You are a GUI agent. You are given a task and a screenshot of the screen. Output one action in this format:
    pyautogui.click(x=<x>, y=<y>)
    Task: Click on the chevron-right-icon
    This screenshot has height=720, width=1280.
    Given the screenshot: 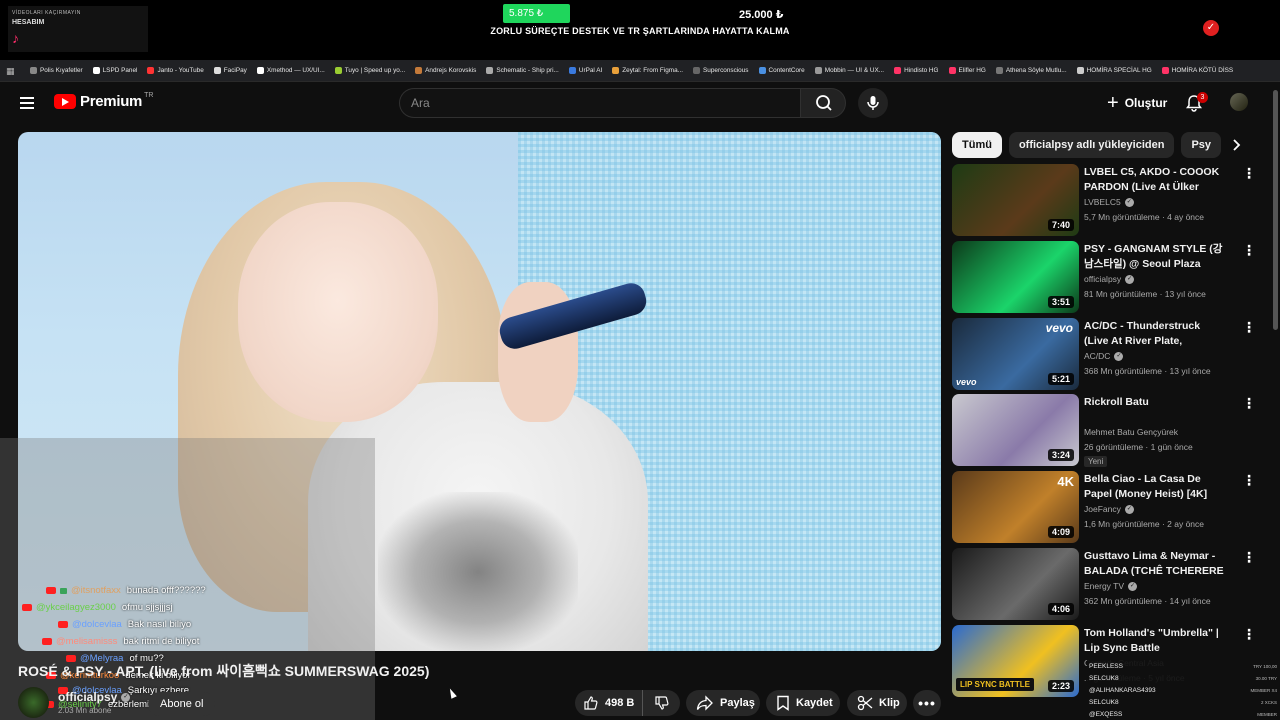 What is the action you would take?
    pyautogui.click(x=1237, y=145)
    